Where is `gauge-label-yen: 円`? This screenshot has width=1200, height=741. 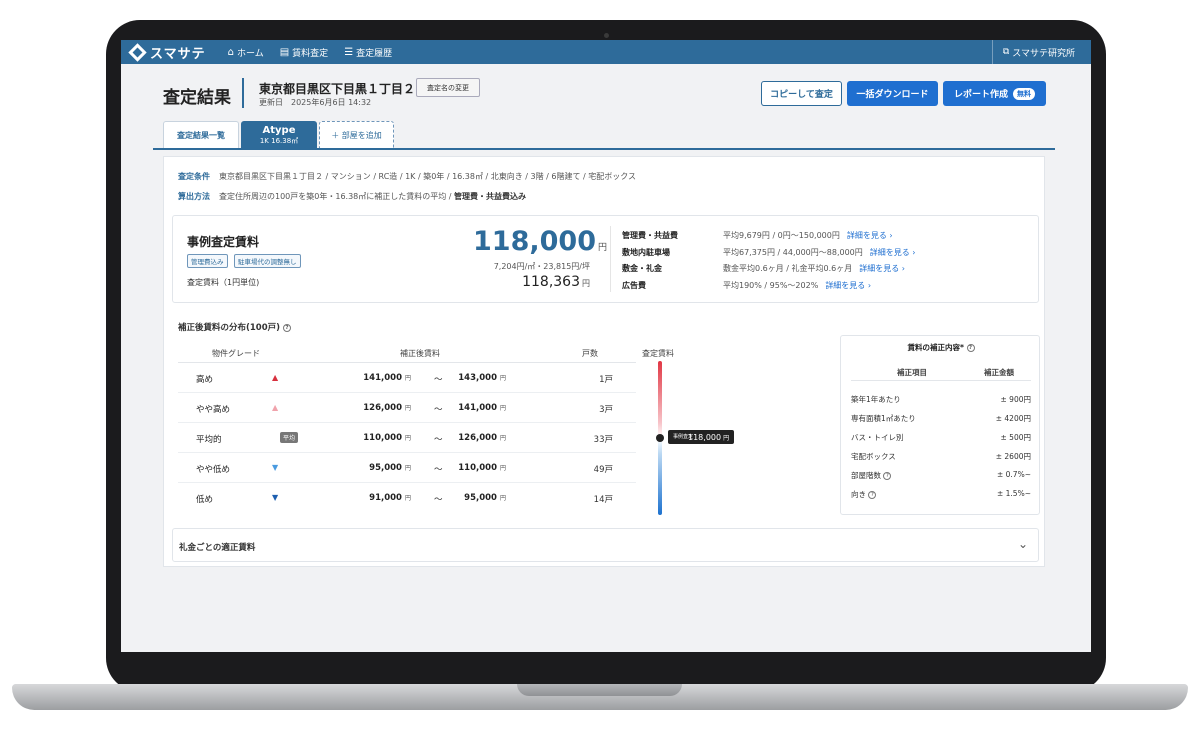
gauge-label-yen: 円 is located at coordinates (726, 438).